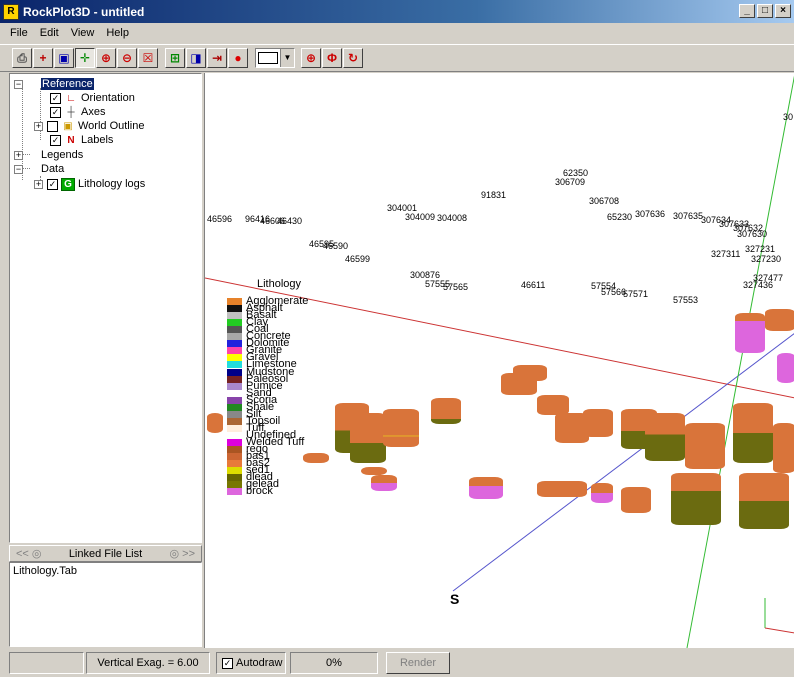 Image resolution: width=794 pixels, height=677 pixels. I want to click on color-swatch, so click(268, 58).